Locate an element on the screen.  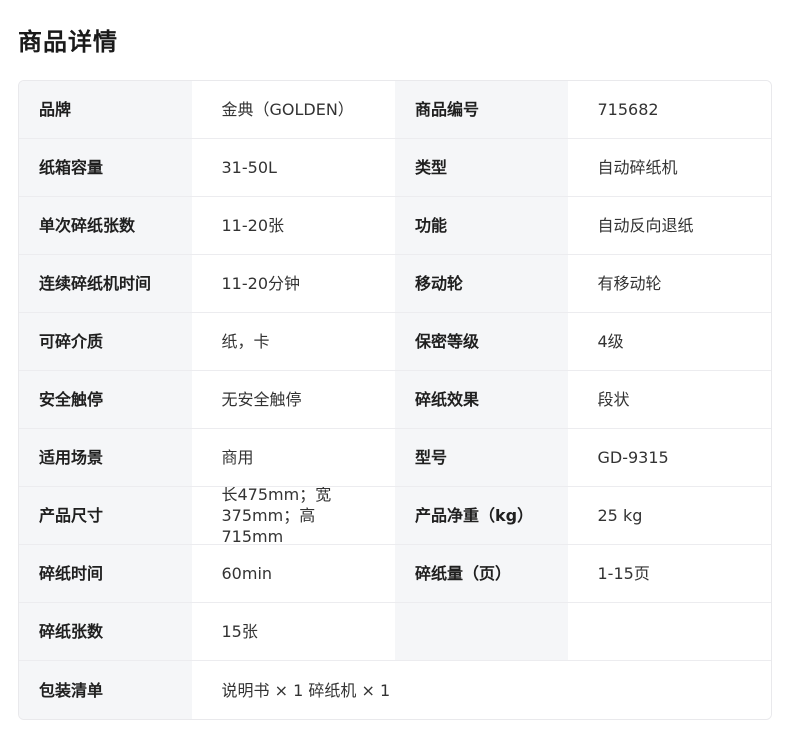
spec-label: 安全触停 is located at coordinates (105, 399).